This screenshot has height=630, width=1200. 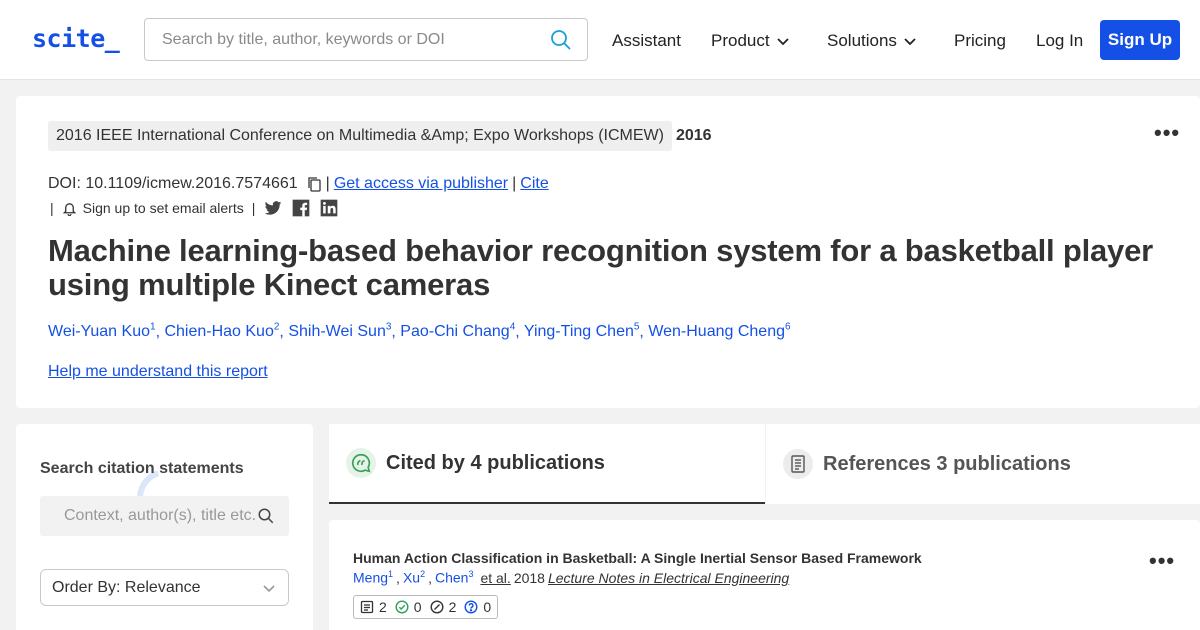 What do you see at coordinates (76, 38) in the screenshot?
I see `scite-logo: scite_` at bounding box center [76, 38].